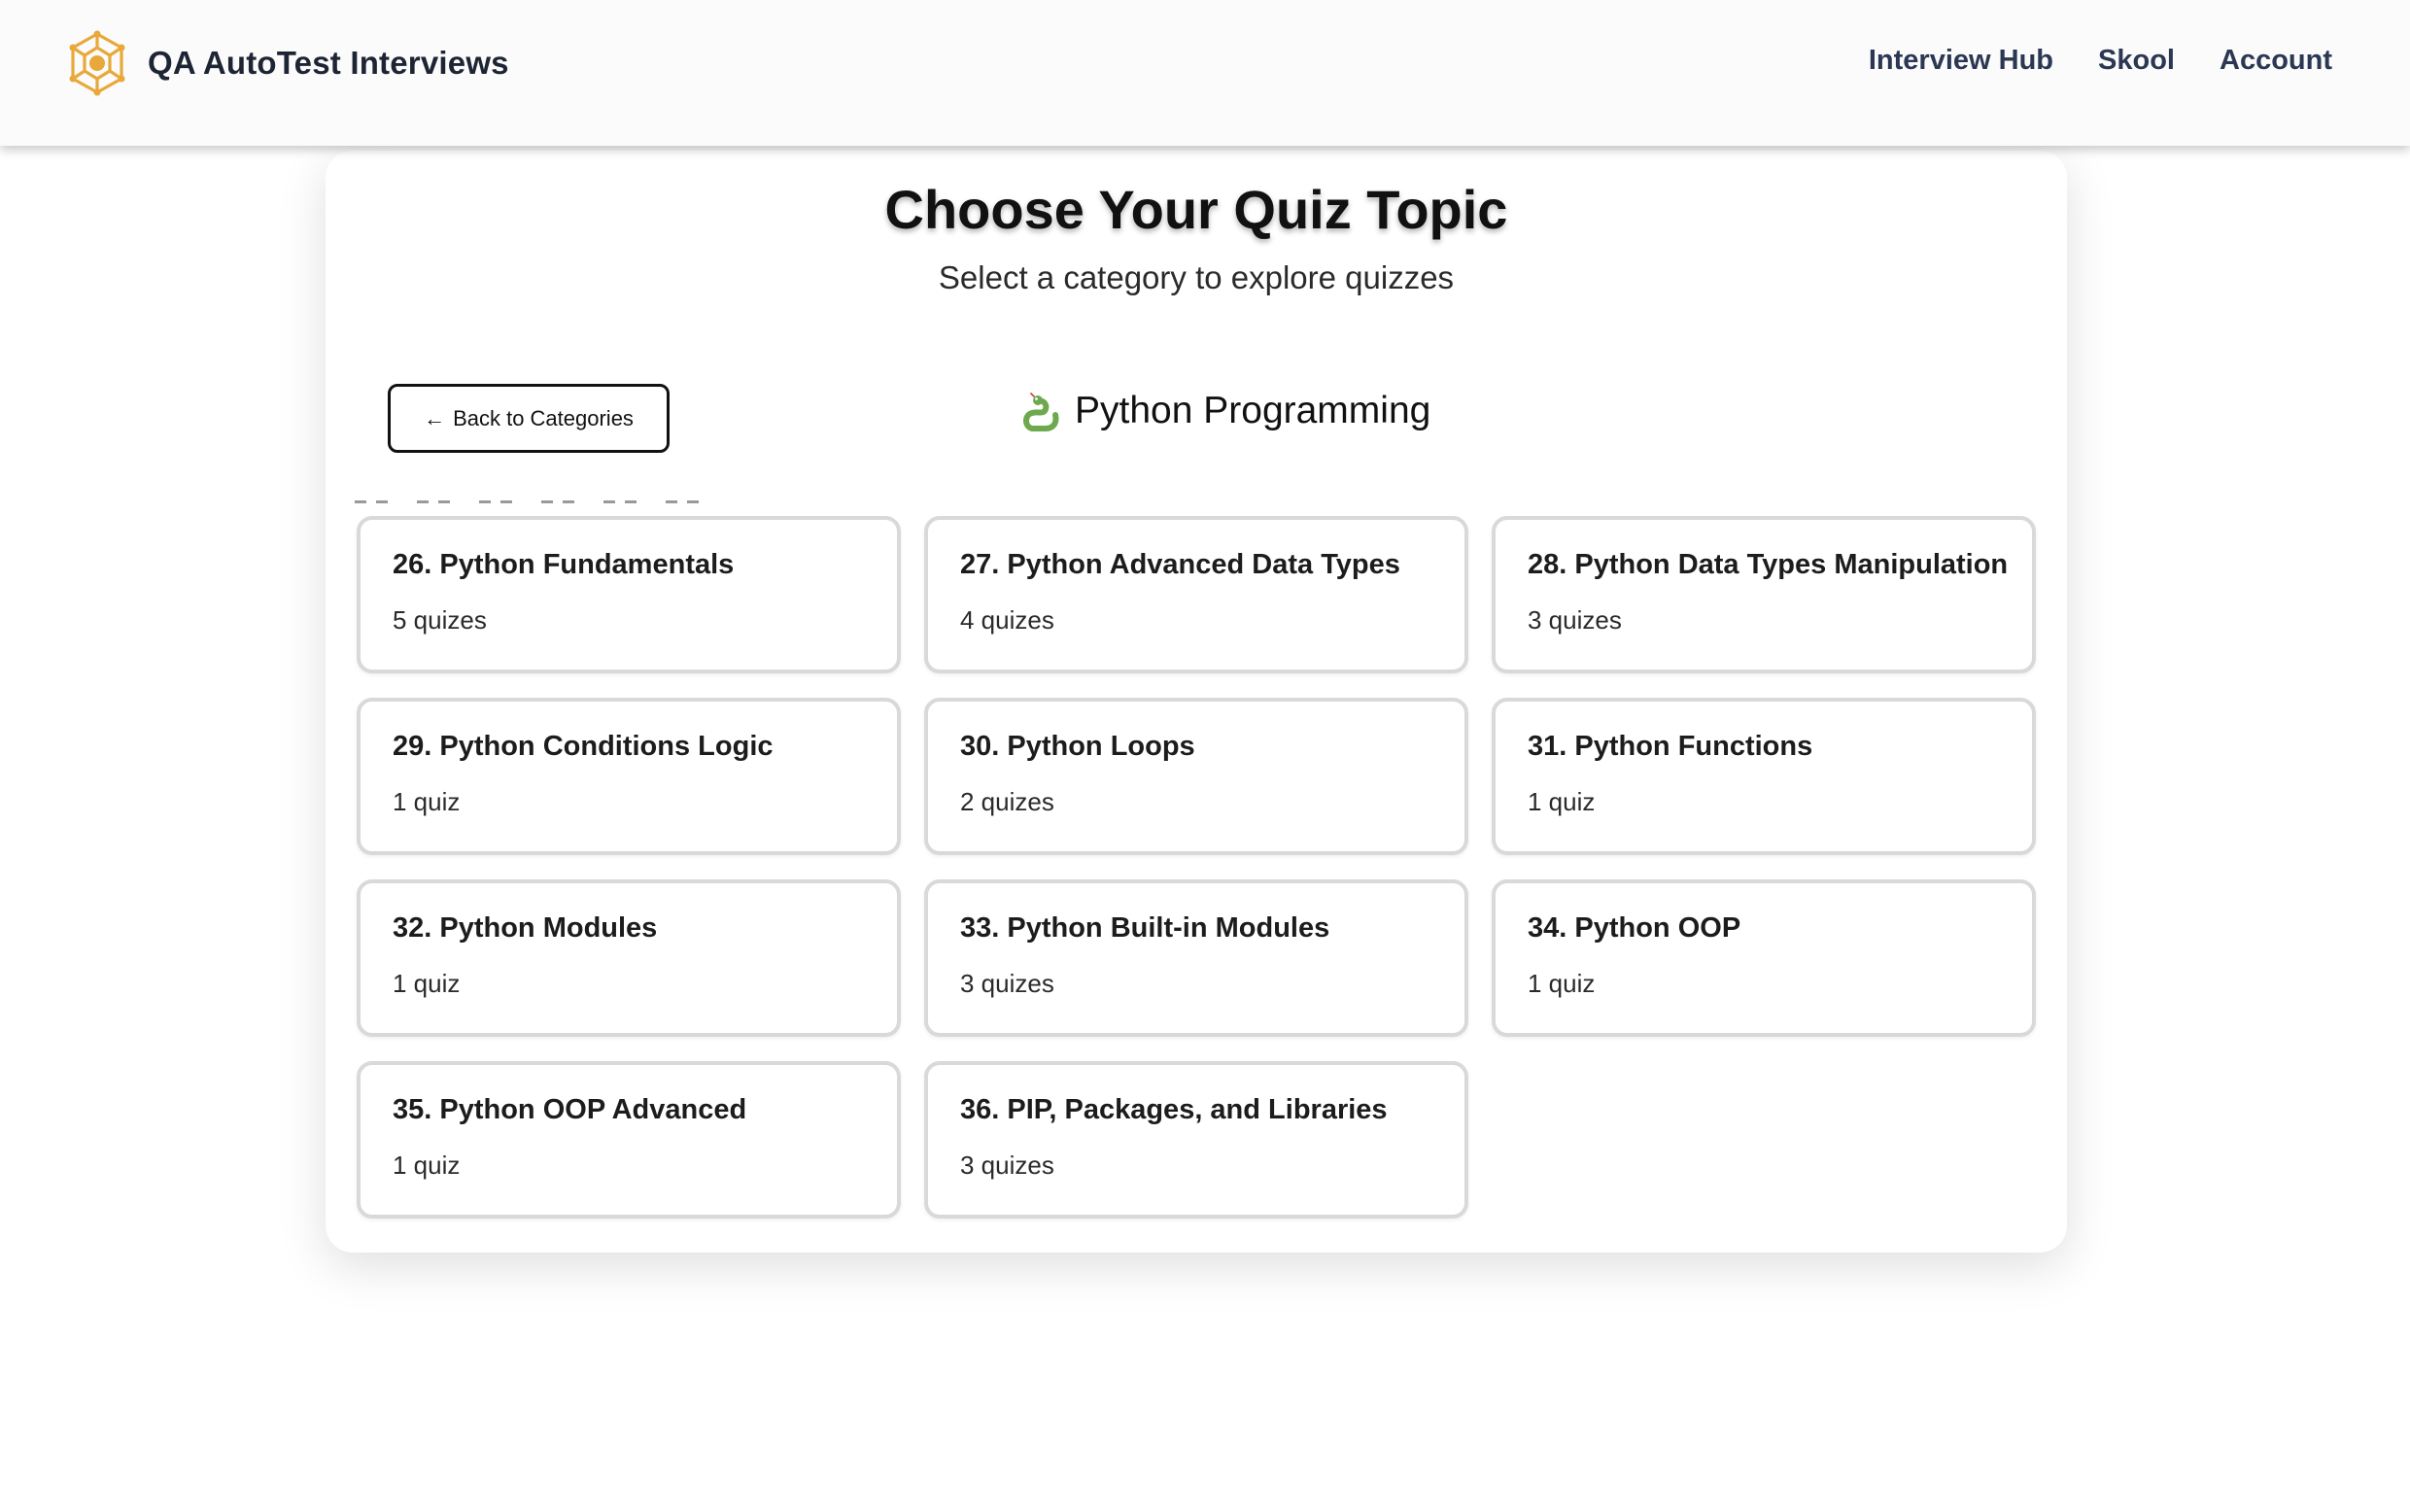 The image size is (2410, 1512). What do you see at coordinates (1768, 565) in the screenshot?
I see `topic-title: 28. Python Data Types Manipulation` at bounding box center [1768, 565].